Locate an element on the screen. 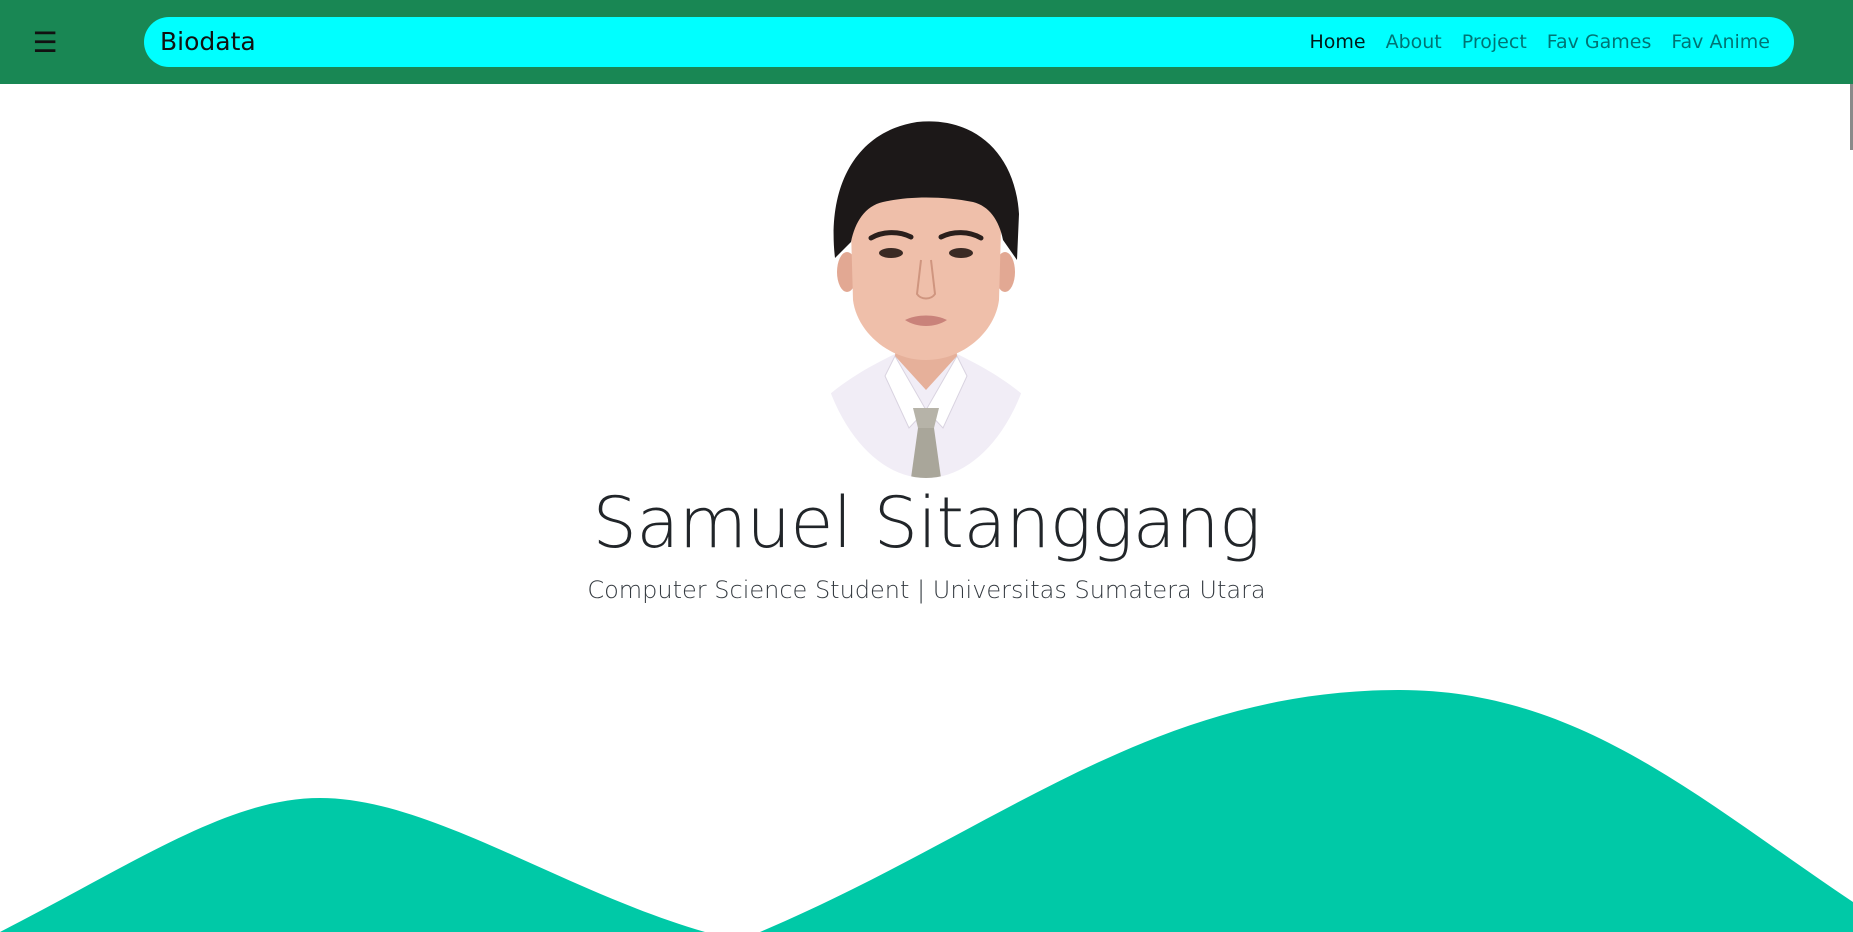 The image size is (1853, 932). brand-link: Biodata is located at coordinates (208, 42).